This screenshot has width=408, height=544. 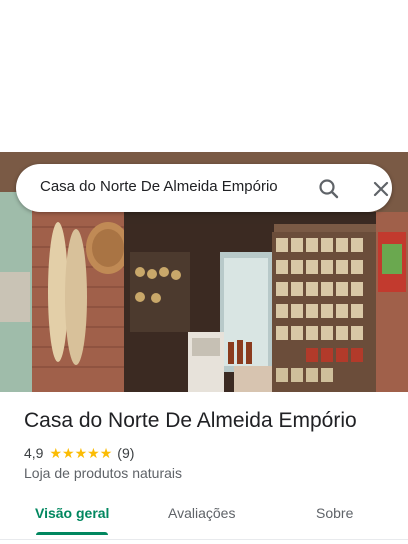 What do you see at coordinates (125, 453) in the screenshot?
I see `review-count: (9)` at bounding box center [125, 453].